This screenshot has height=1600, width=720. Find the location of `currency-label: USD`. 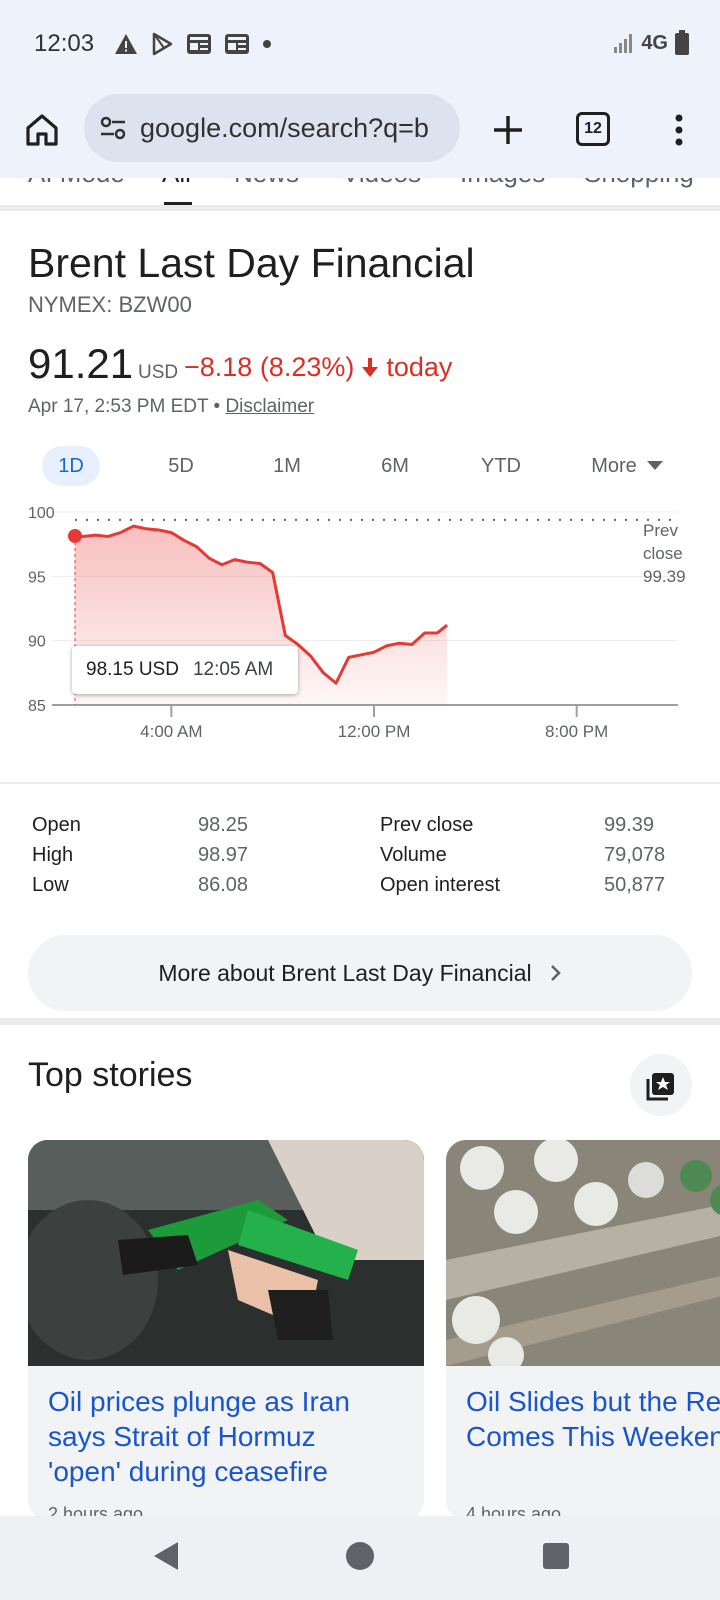

currency-label: USD is located at coordinates (158, 372).